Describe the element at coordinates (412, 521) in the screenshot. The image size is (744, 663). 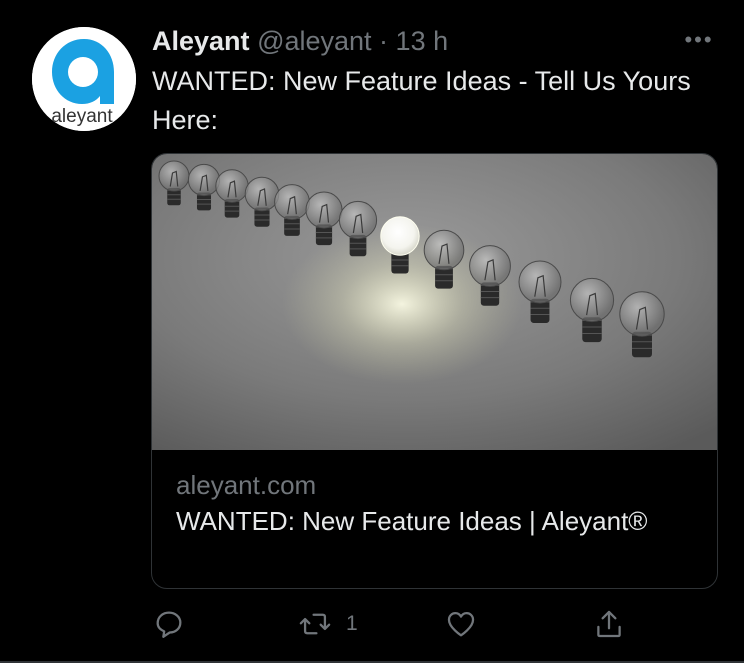
I see `card-title: WANTED: New Feature Ideas | Aleyant®` at that location.